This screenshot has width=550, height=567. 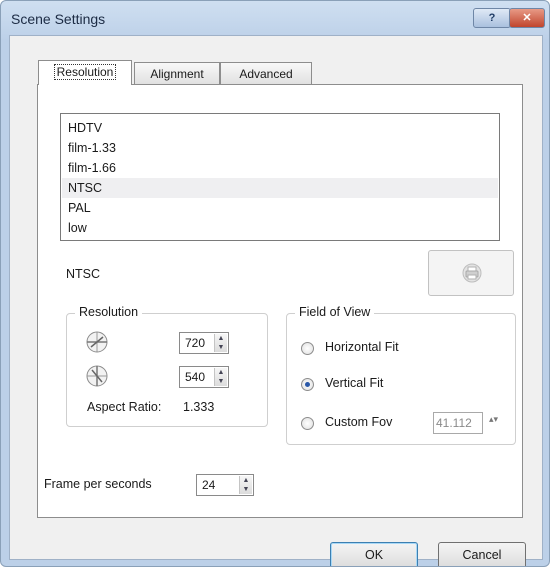 What do you see at coordinates (98, 484) in the screenshot?
I see `frame-rate-label: Frame per seconds` at bounding box center [98, 484].